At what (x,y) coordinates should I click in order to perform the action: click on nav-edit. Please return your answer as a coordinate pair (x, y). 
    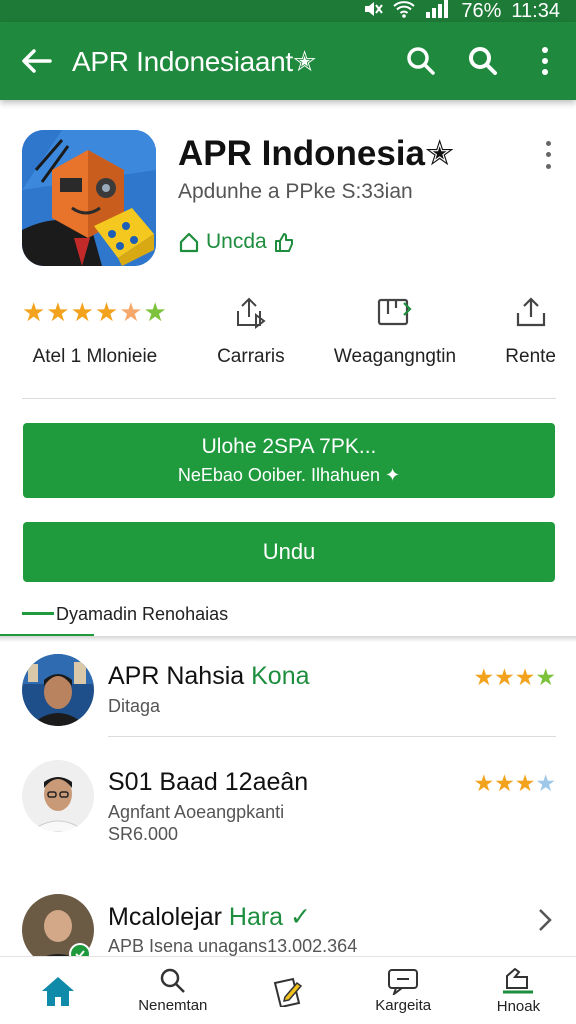
    Looking at the image, I should click on (287, 990).